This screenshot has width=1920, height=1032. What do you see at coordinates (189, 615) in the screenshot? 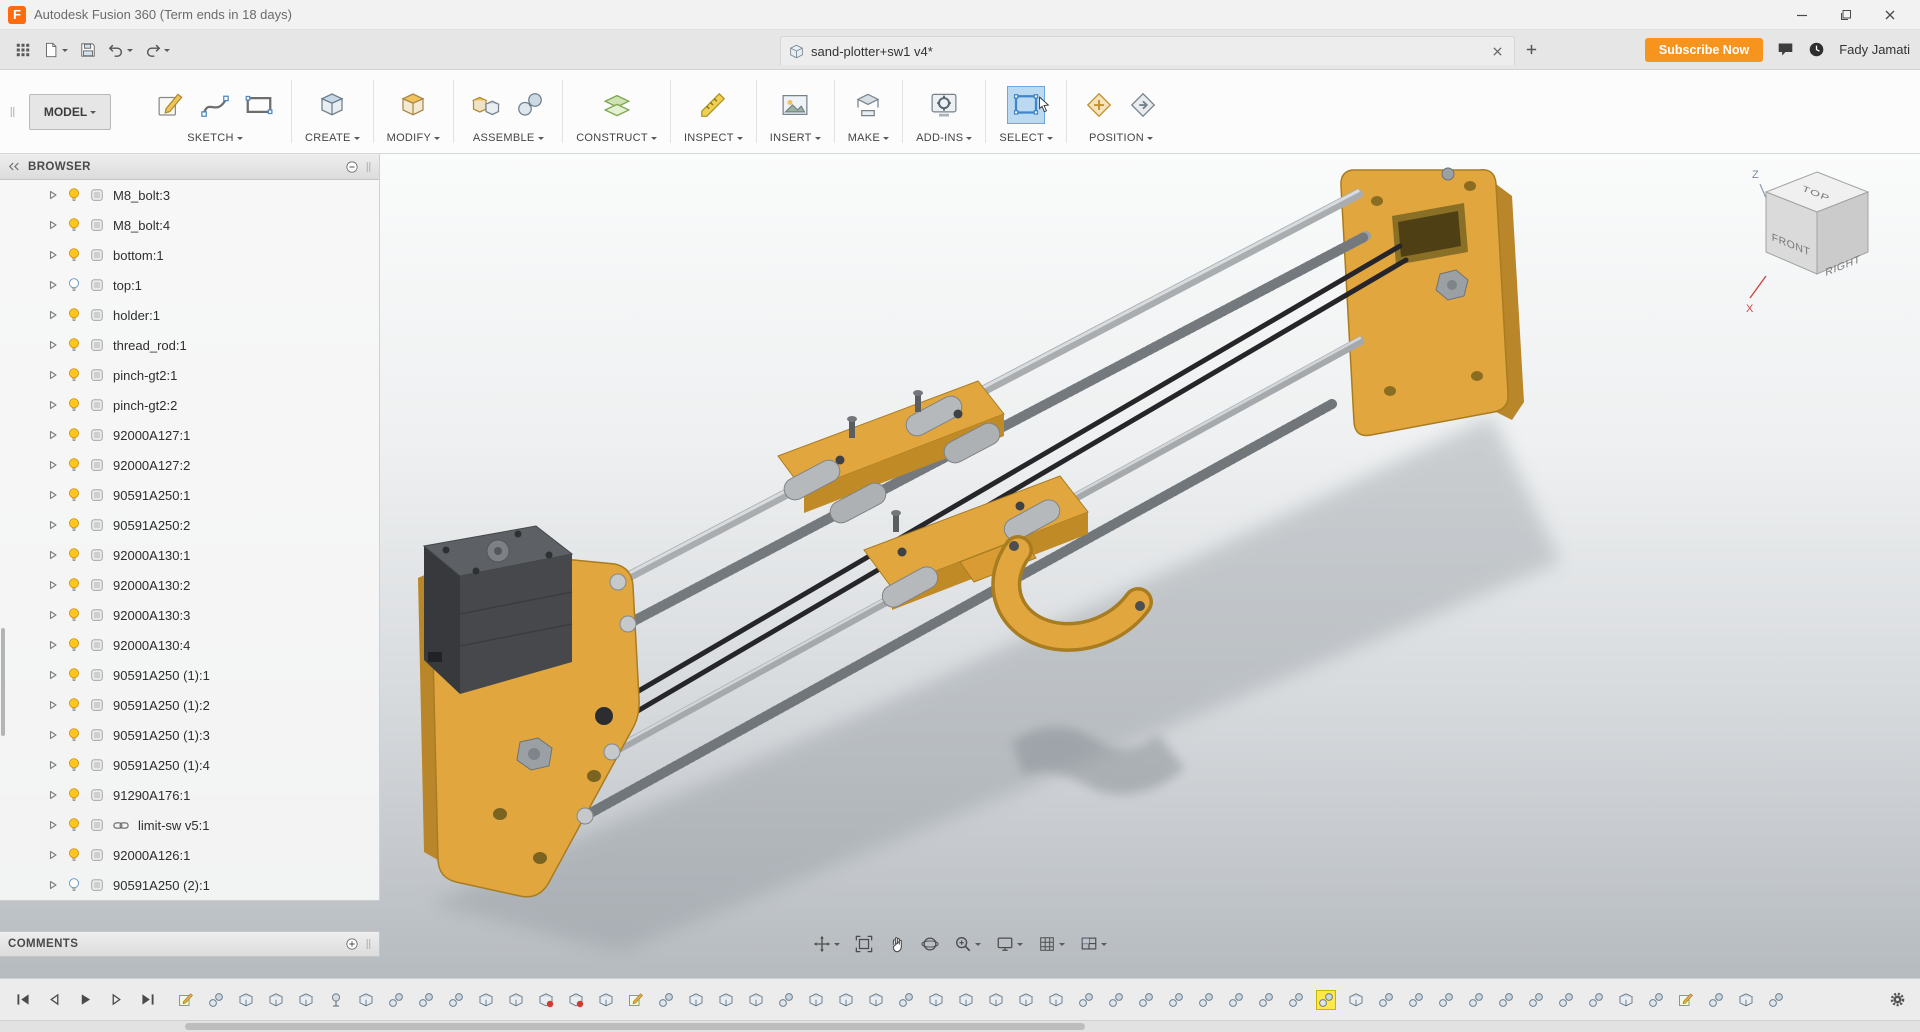
I see `browser-item: 92000A130:3` at bounding box center [189, 615].